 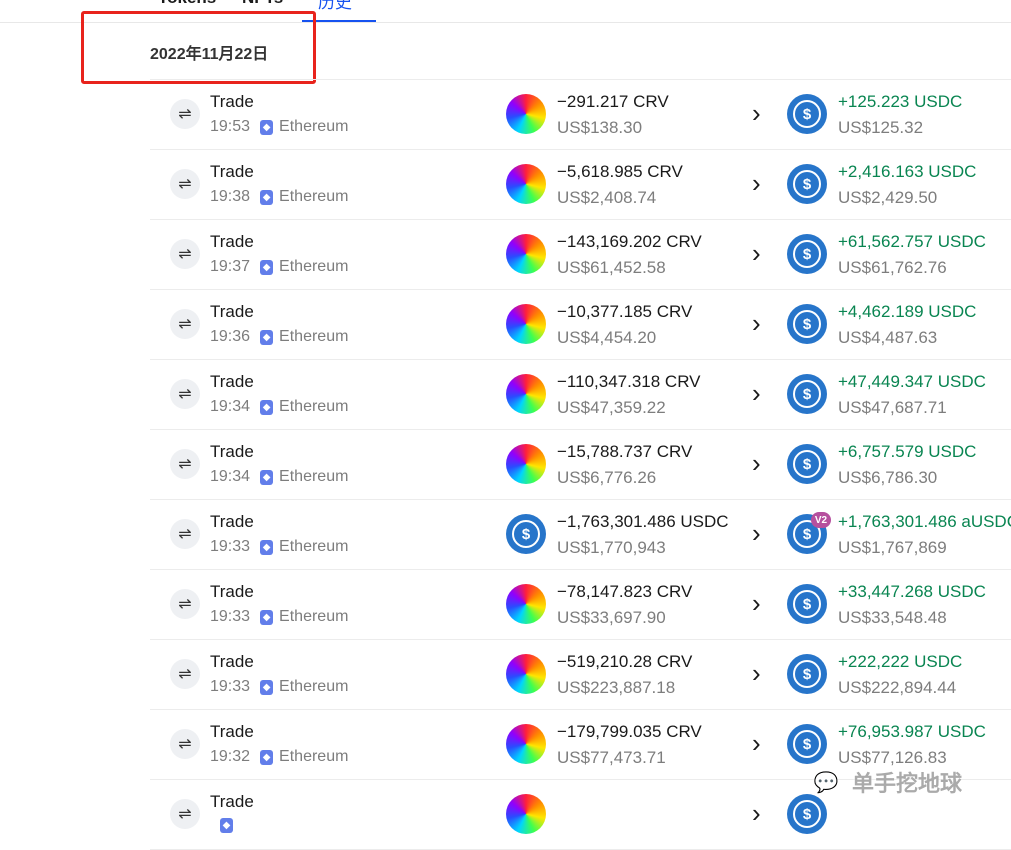 I want to click on transaction-time: 19:32, so click(x=230, y=756).